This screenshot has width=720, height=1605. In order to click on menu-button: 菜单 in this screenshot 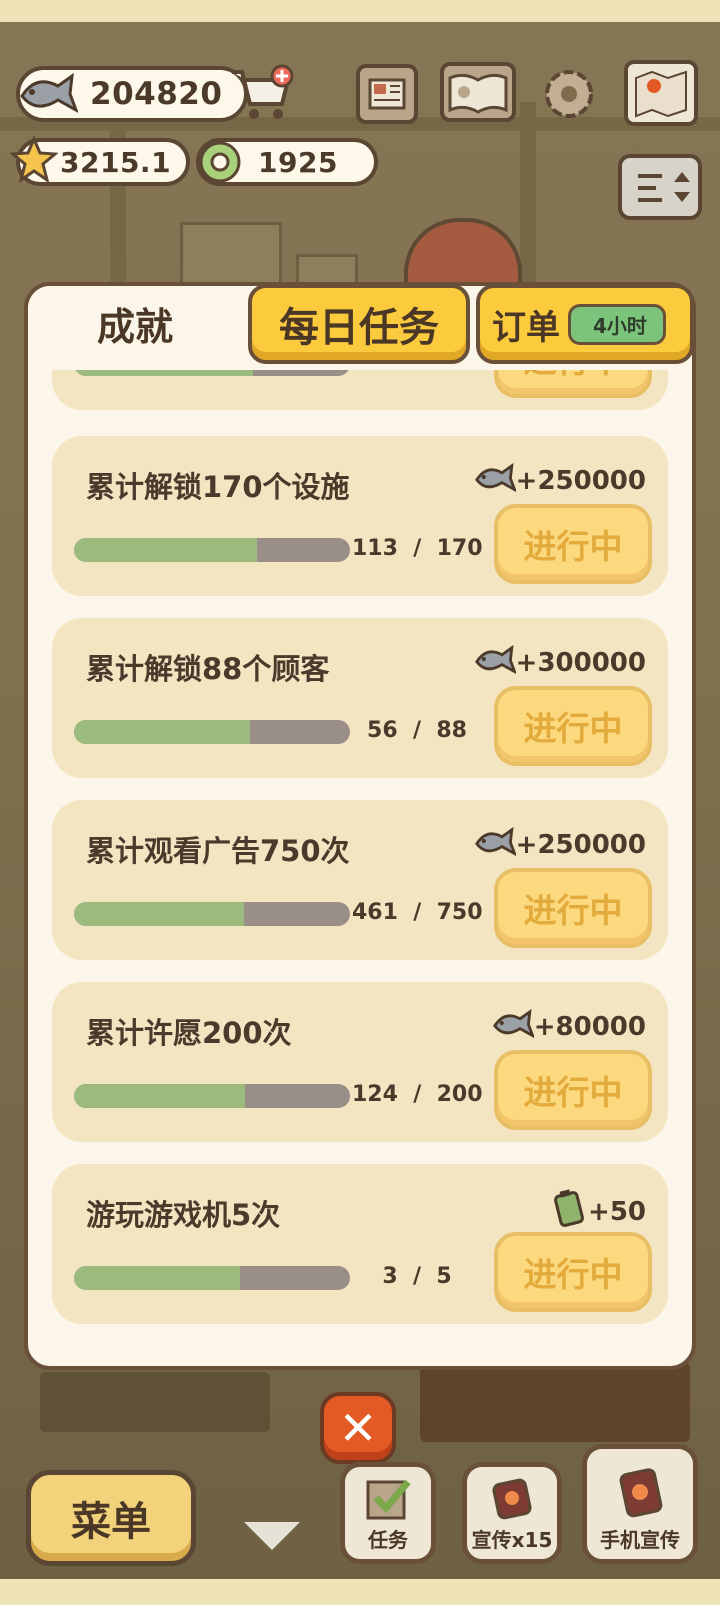, I will do `click(111, 1518)`.